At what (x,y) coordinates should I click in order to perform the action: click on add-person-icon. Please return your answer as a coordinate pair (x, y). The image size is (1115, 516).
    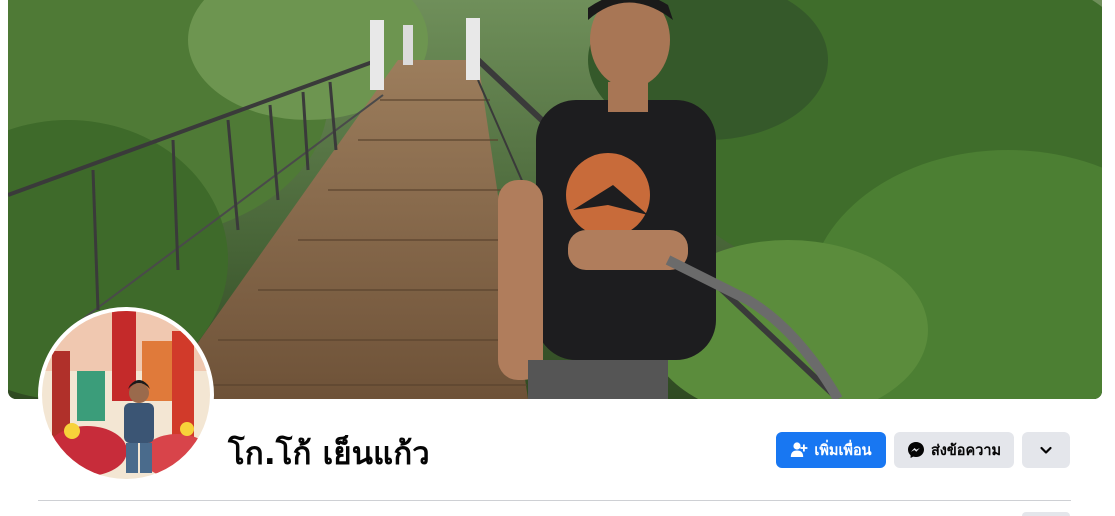
    Looking at the image, I should click on (799, 450).